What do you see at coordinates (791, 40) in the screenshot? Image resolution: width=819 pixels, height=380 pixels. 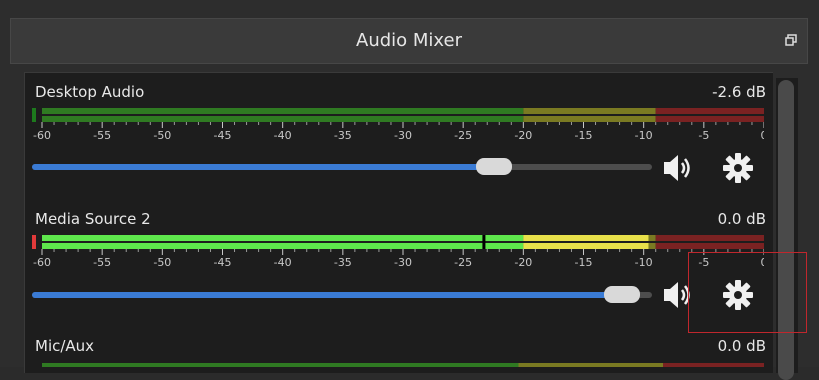 I see `undock-icon` at bounding box center [791, 40].